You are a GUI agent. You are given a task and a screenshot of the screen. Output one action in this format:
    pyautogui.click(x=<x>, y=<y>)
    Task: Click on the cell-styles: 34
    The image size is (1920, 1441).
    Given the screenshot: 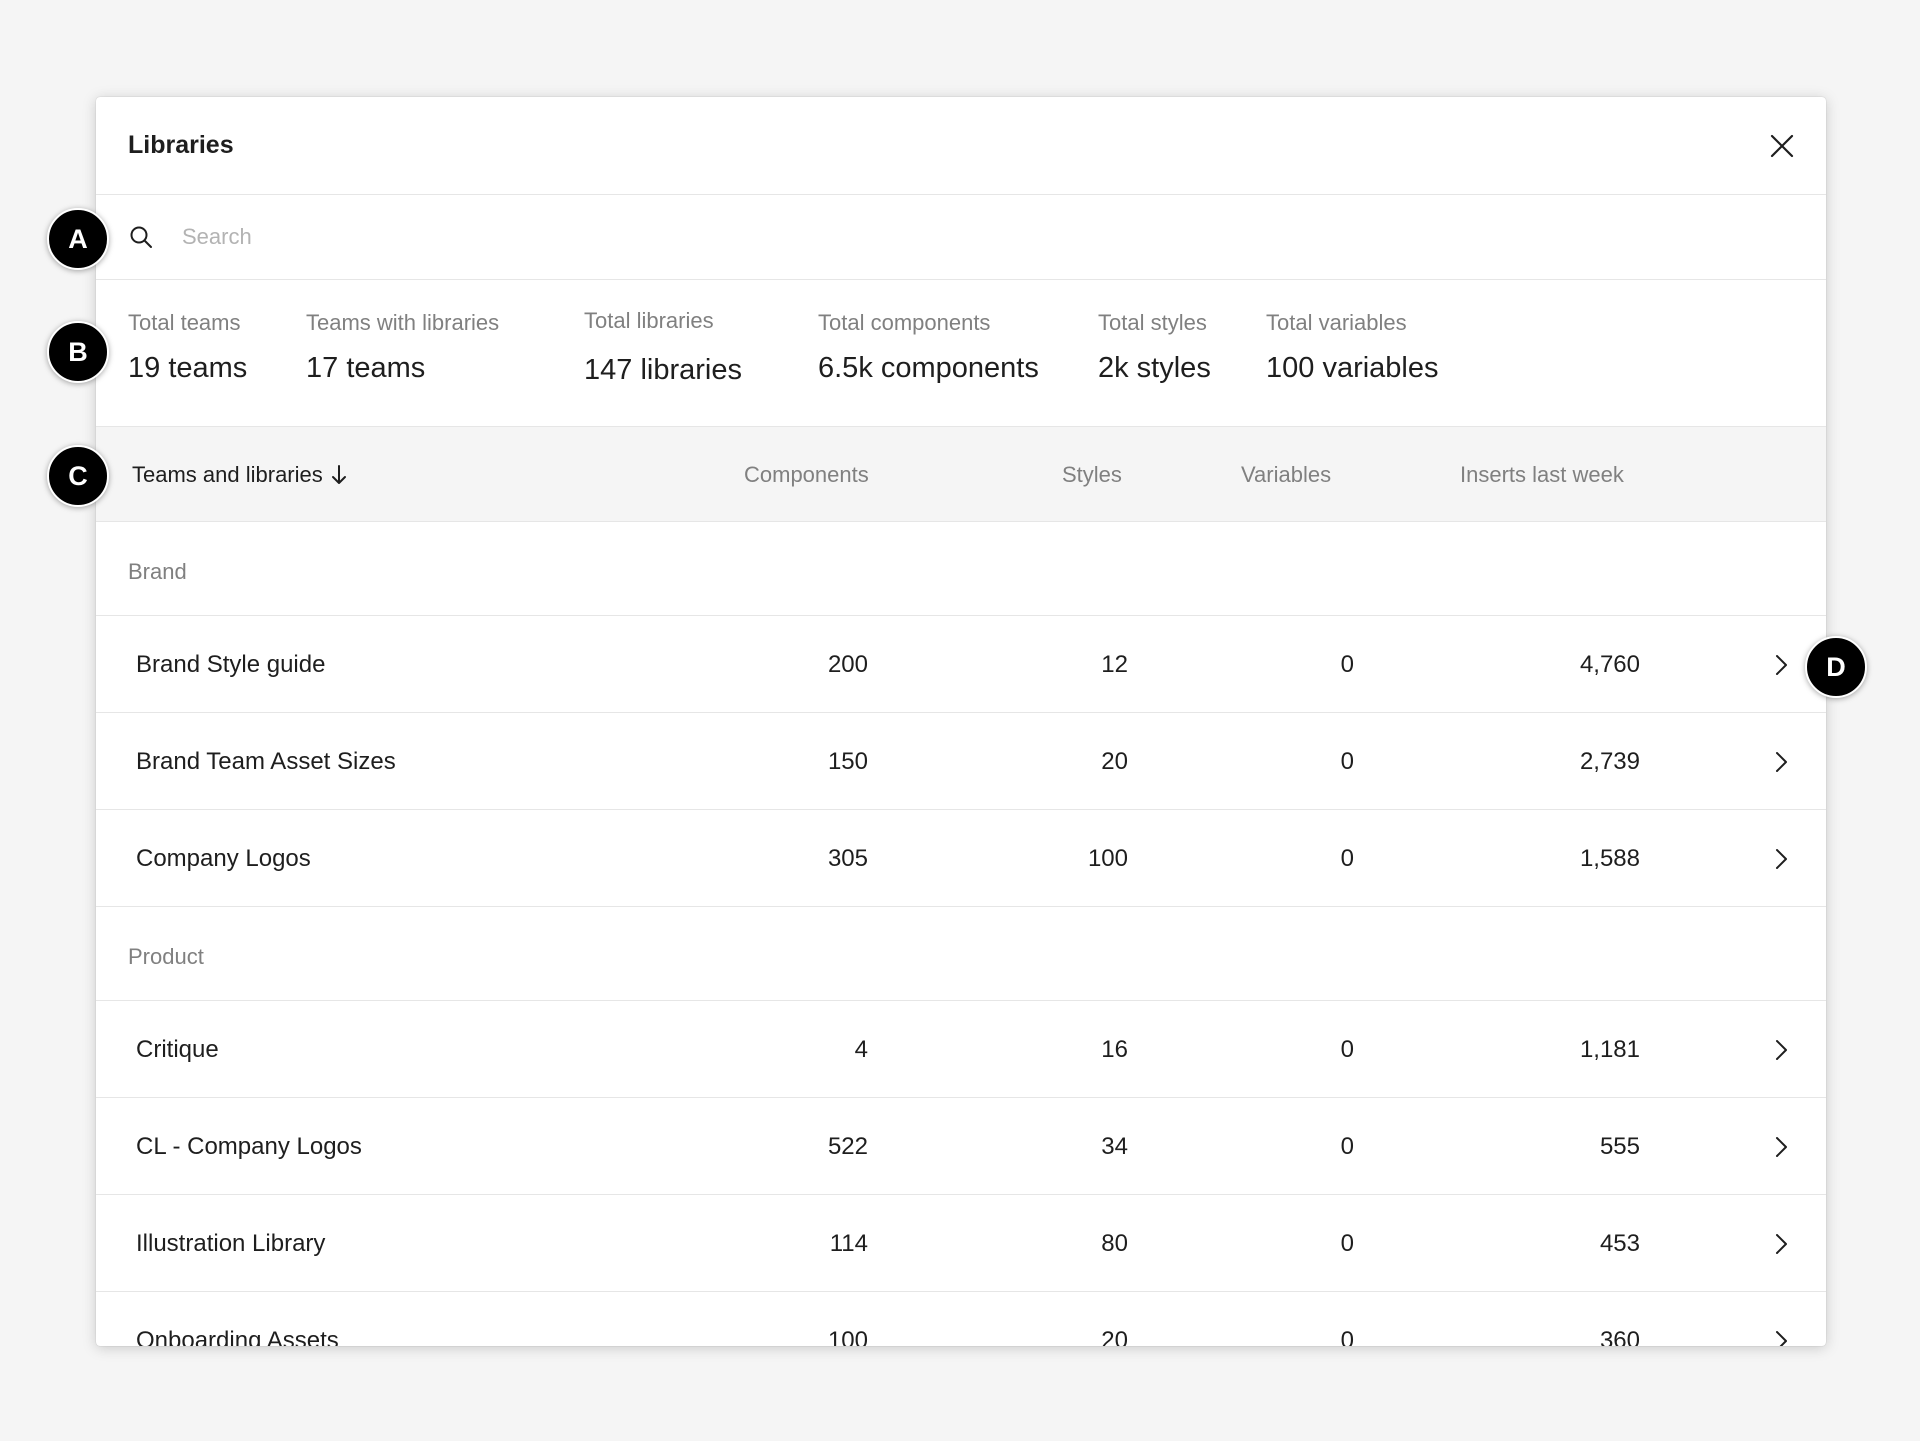 What is the action you would take?
    pyautogui.click(x=1114, y=1146)
    